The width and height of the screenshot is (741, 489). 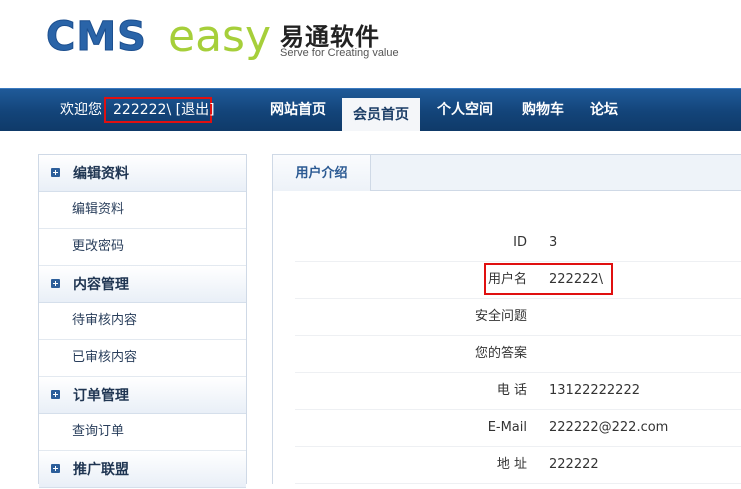 I want to click on info-value: 222222, so click(x=574, y=464).